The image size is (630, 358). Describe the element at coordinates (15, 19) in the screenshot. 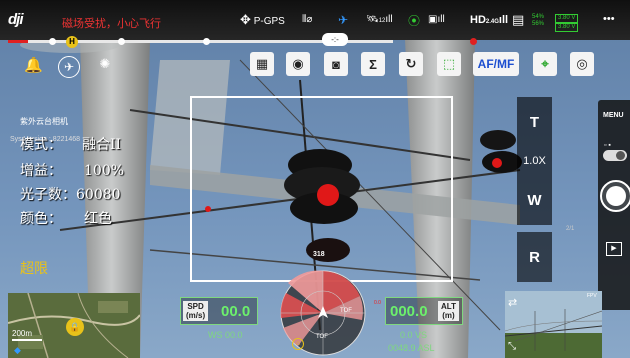

I see `dji-logo: dji` at that location.